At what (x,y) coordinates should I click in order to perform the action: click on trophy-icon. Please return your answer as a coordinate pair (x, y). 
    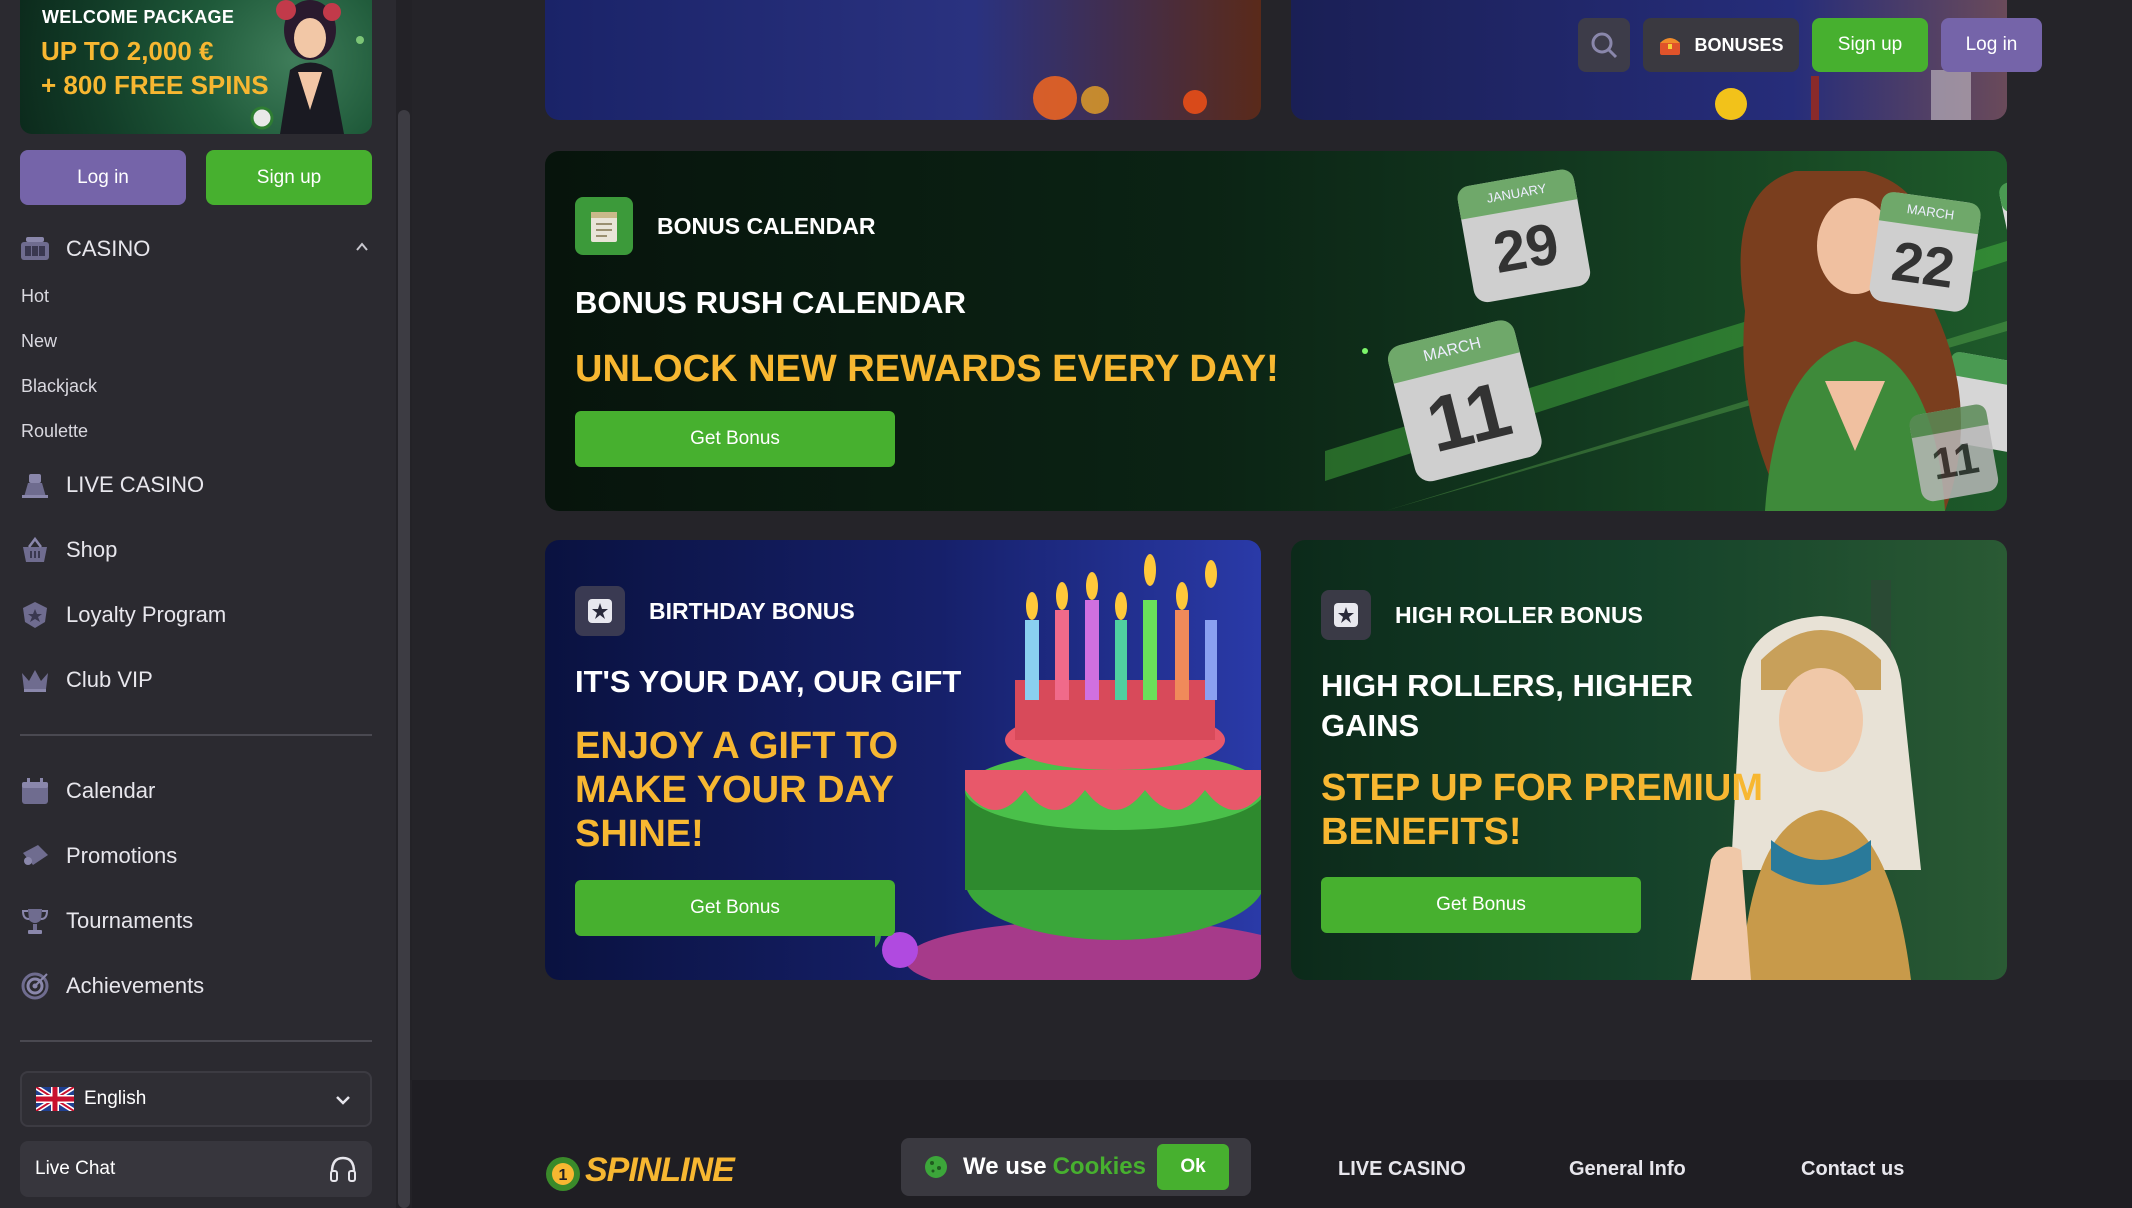
    Looking at the image, I should click on (35, 921).